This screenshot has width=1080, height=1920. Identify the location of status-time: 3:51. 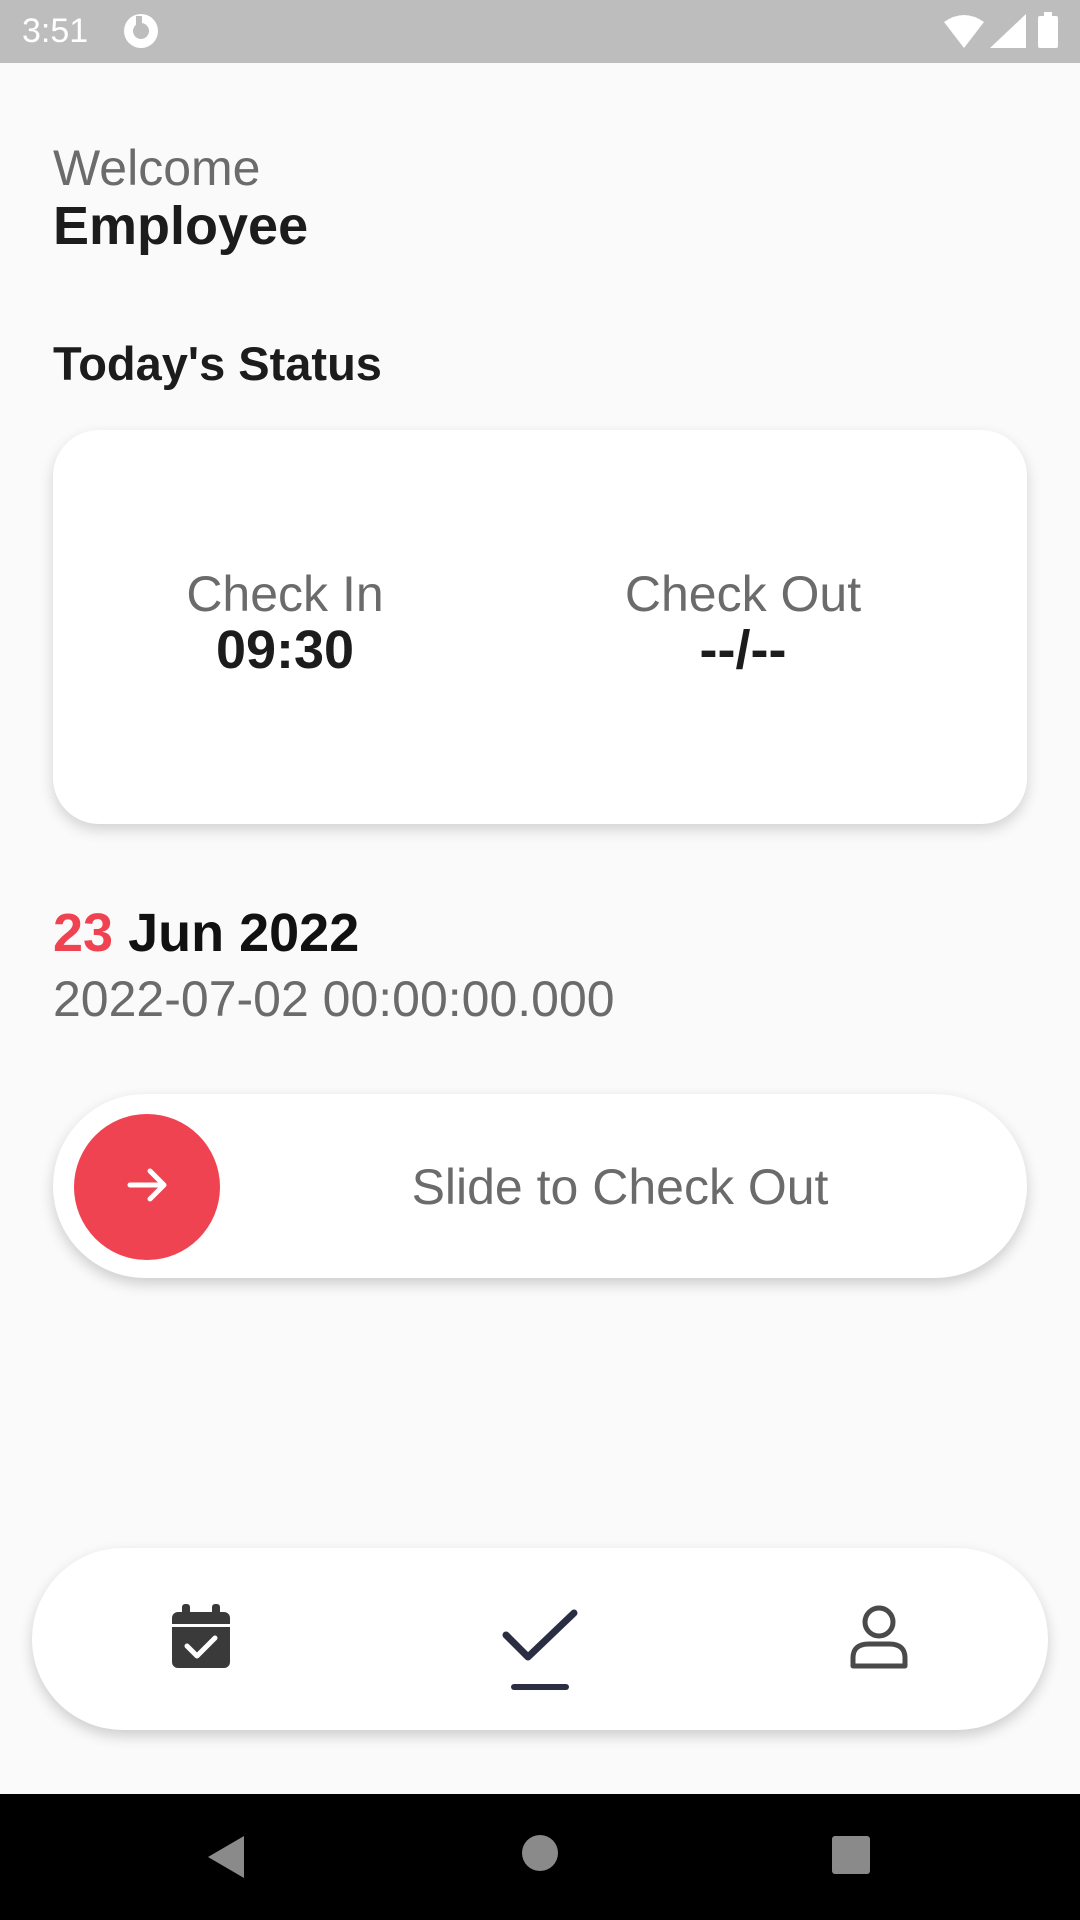
(55, 31).